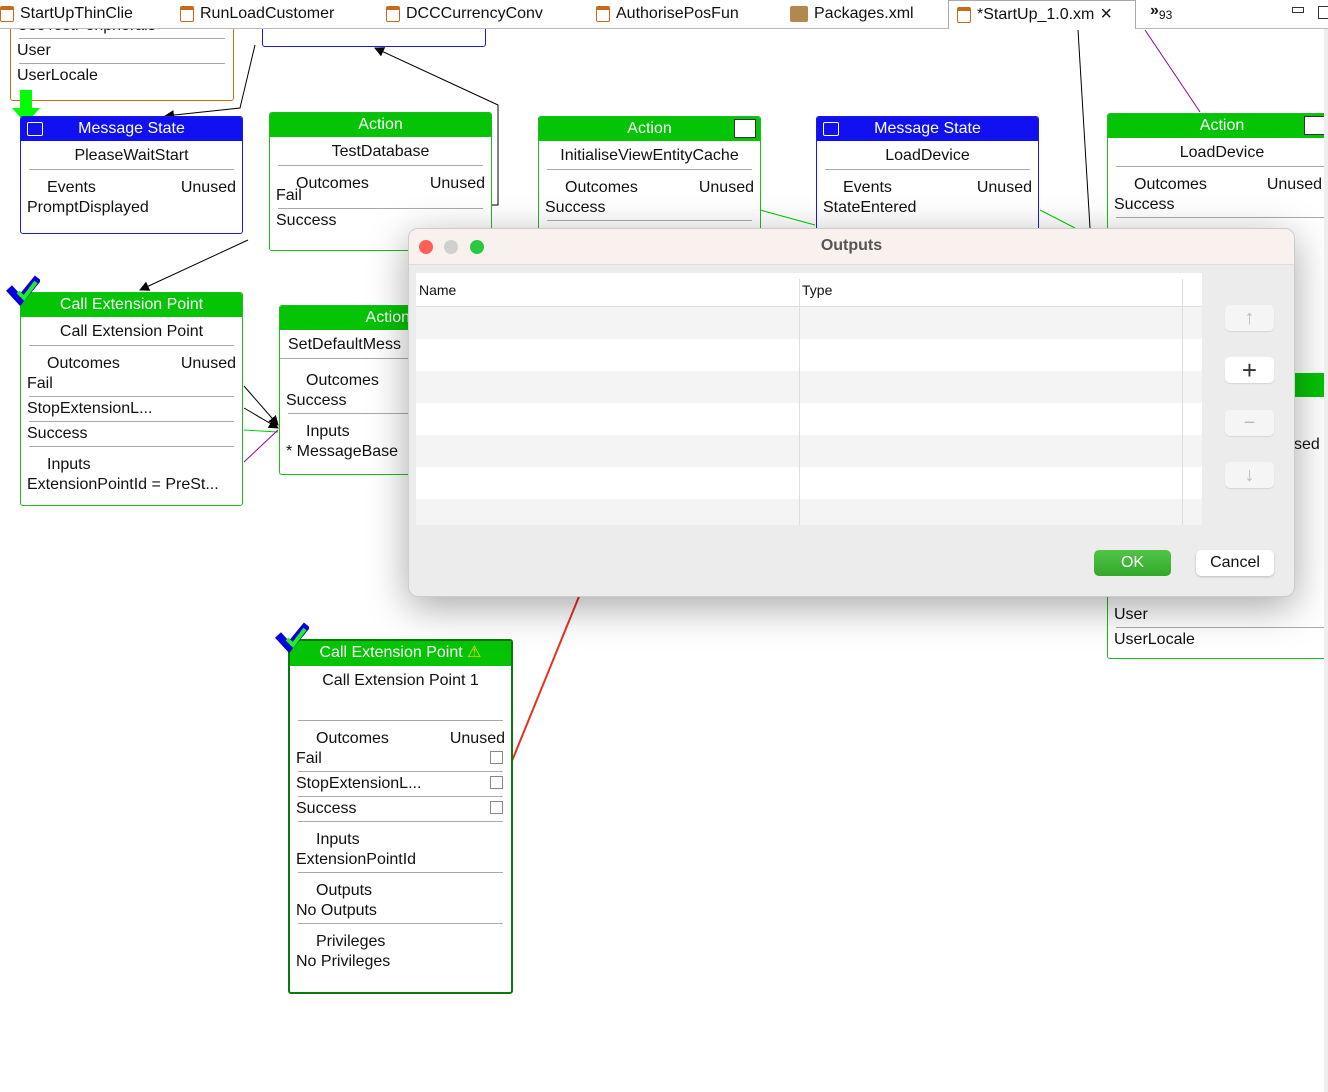 Image resolution: width=1328 pixels, height=1092 pixels. Describe the element at coordinates (927, 128) in the screenshot. I see `node-header: Message State` at that location.